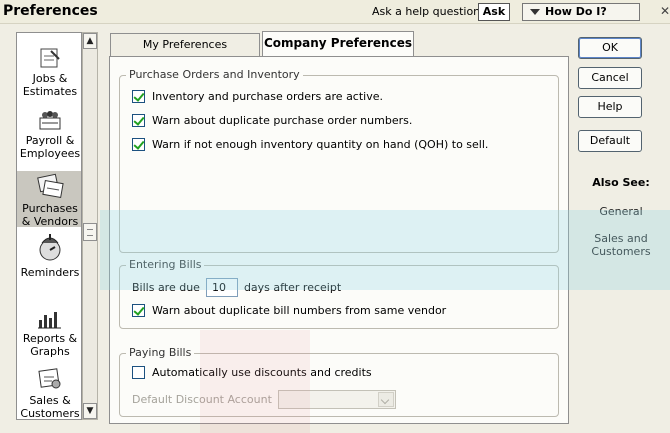 The width and height of the screenshot is (670, 433). I want to click on bills-due-row: Bills are due 10 days after receipt, so click(236, 287).